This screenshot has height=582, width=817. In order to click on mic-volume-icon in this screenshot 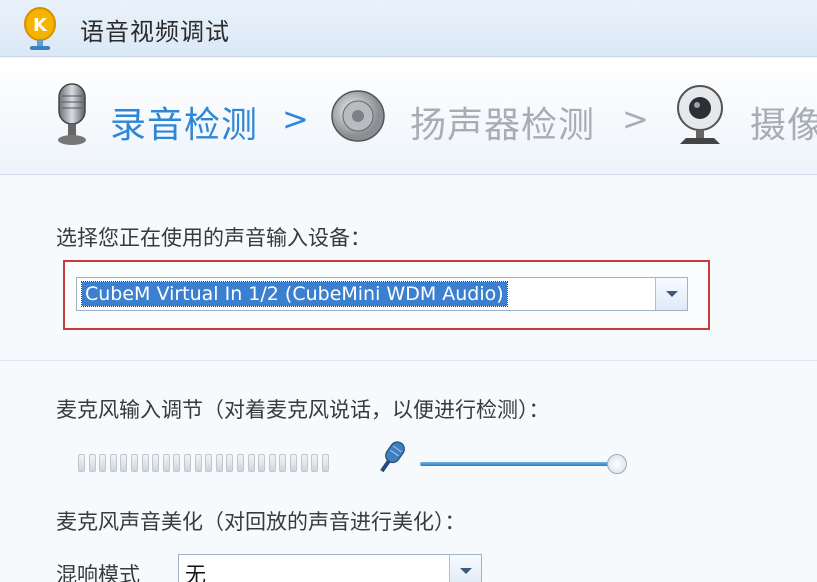, I will do `click(392, 457)`.